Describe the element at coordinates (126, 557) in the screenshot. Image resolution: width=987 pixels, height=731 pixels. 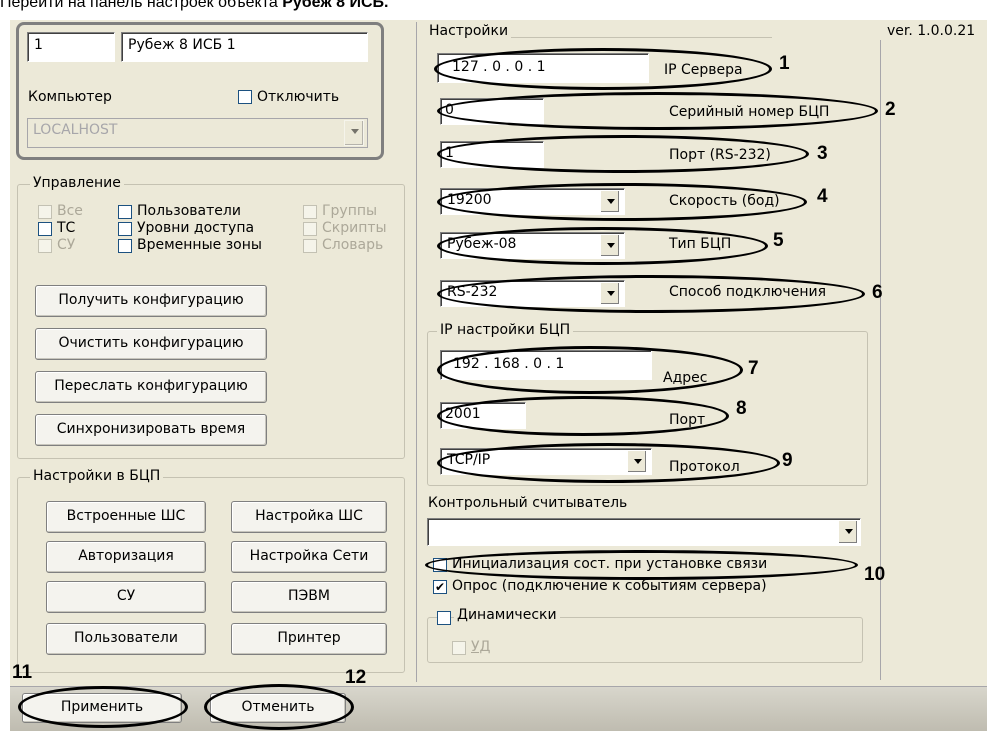
I see `authorization-button: Авторизация` at that location.